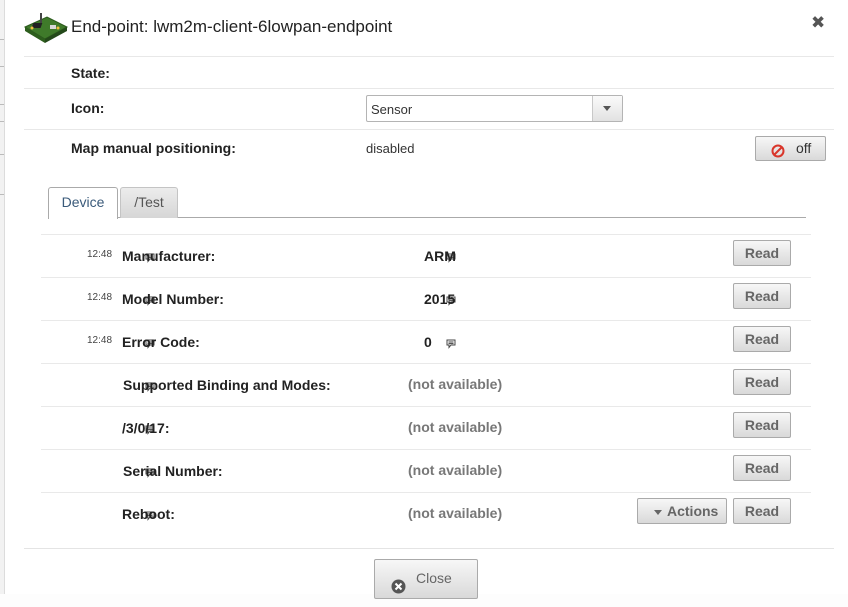 The width and height of the screenshot is (848, 607). What do you see at coordinates (427, 203) in the screenshot?
I see `resource-tabs: Device /Test` at bounding box center [427, 203].